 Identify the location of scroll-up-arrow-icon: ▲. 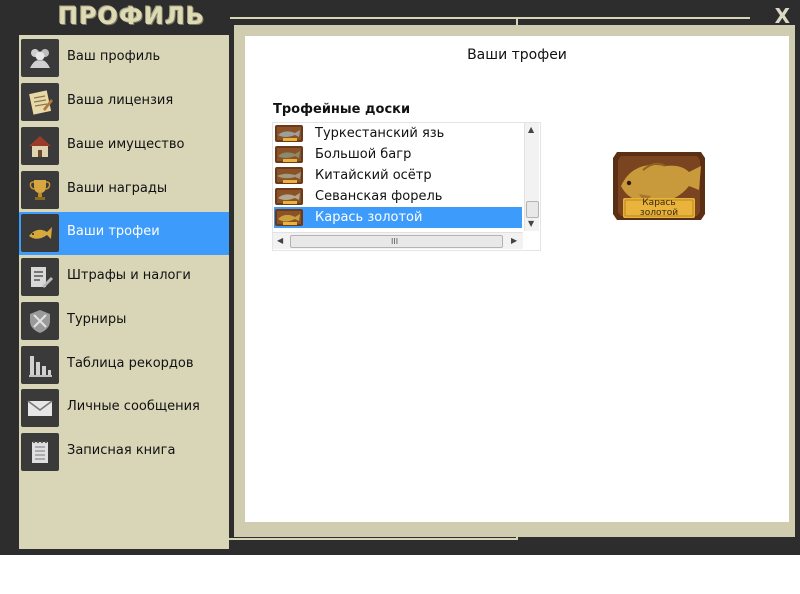
(531, 130).